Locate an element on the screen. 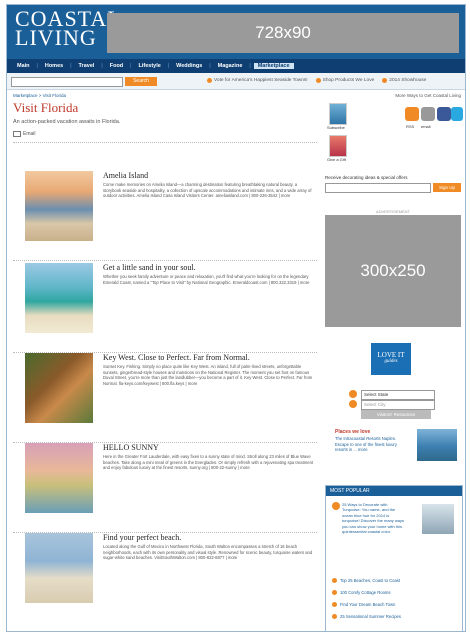 The height and width of the screenshot is (634, 470). promo-link: 2014 Showhouse is located at coordinates (404, 80).